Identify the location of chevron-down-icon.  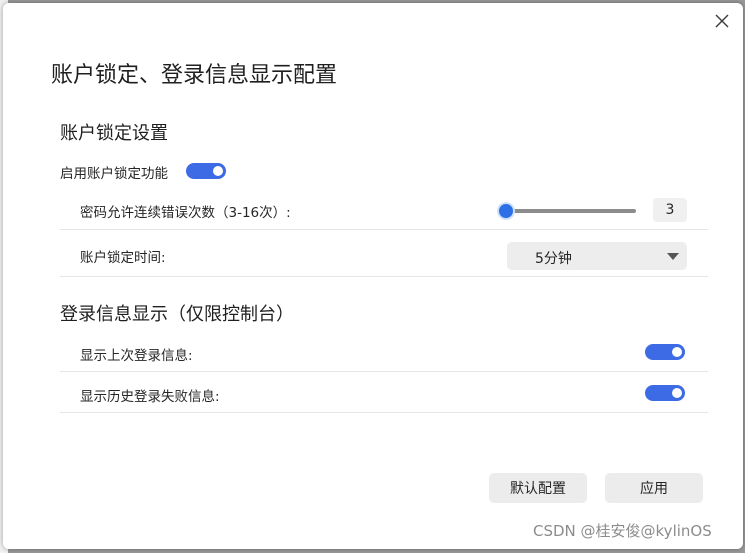
(673, 256).